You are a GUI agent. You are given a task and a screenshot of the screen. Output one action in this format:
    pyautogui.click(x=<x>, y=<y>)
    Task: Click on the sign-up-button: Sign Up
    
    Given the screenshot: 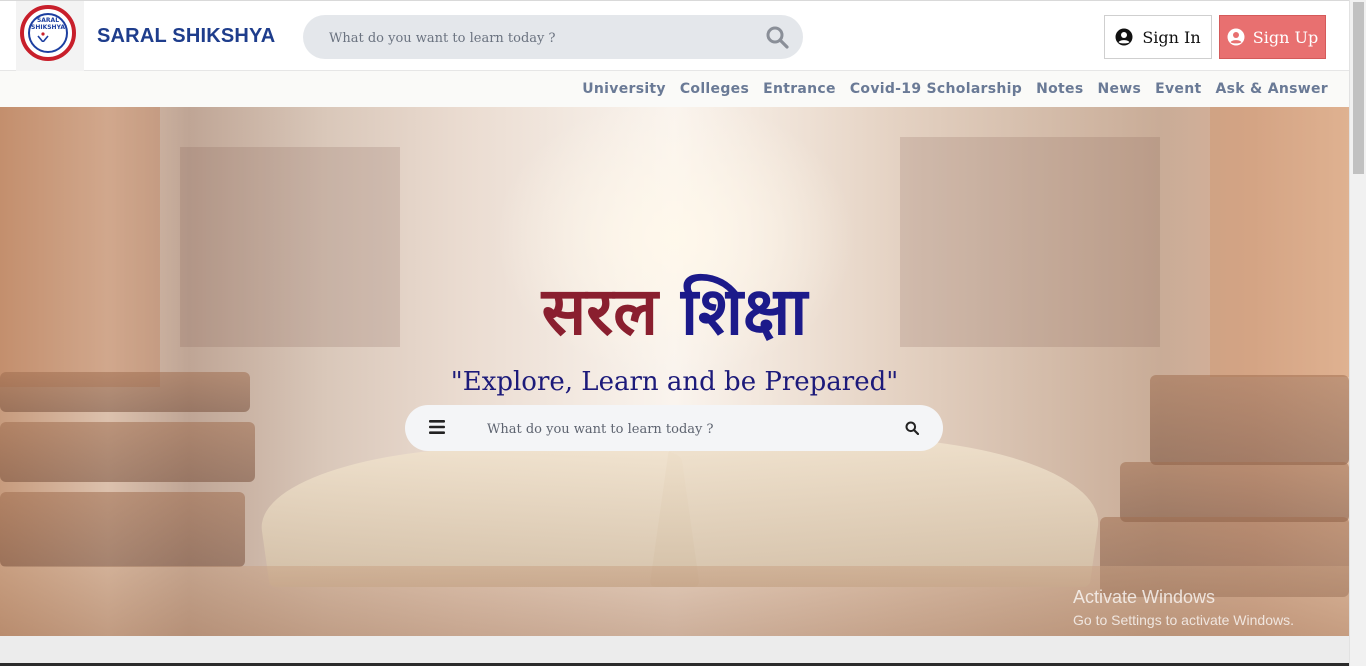 What is the action you would take?
    pyautogui.click(x=1272, y=37)
    